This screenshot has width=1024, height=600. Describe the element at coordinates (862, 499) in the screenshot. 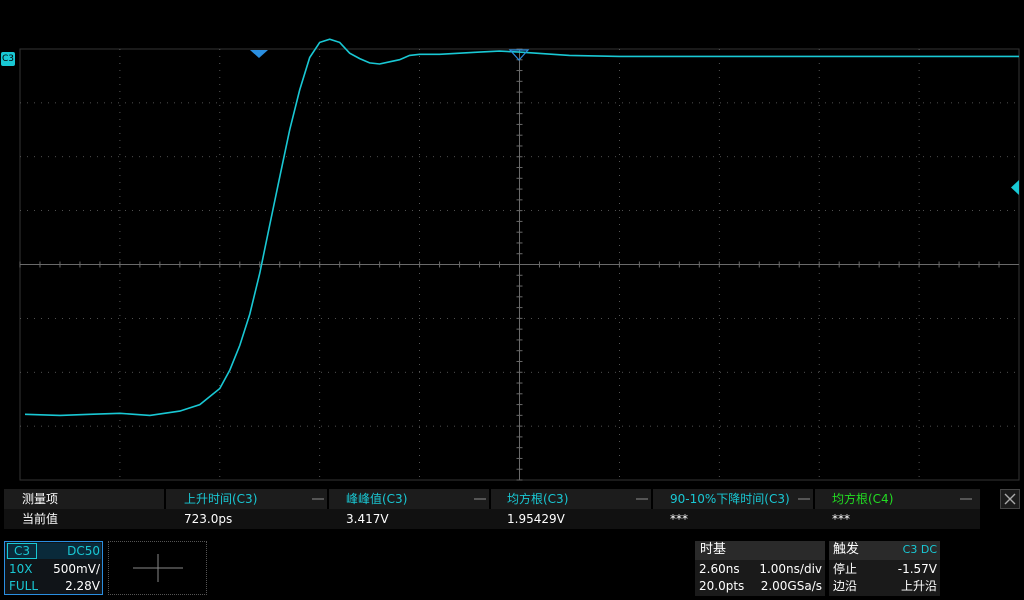

I see `measurement-name-5: 均方根(C4)` at that location.